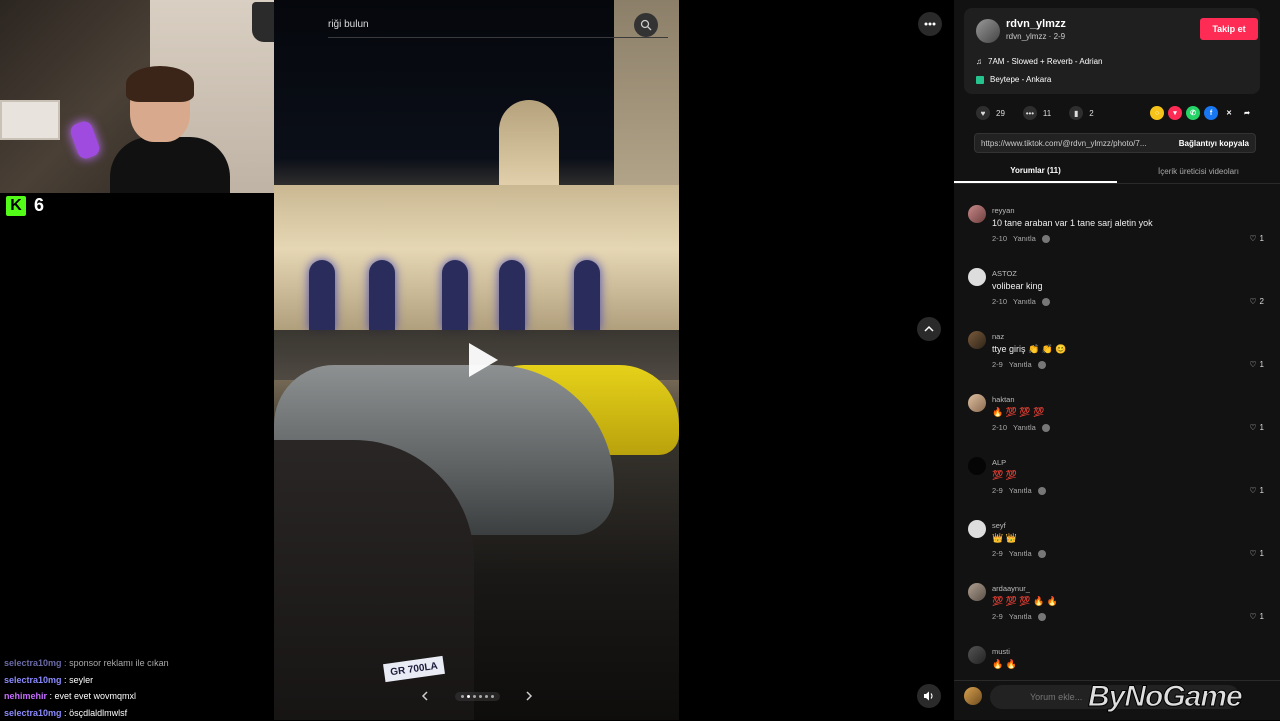 This screenshot has width=1280, height=721. What do you see at coordinates (134, 663) in the screenshot?
I see `chat-line: selectra10mg : sponsor reklamı ile cıkan` at bounding box center [134, 663].